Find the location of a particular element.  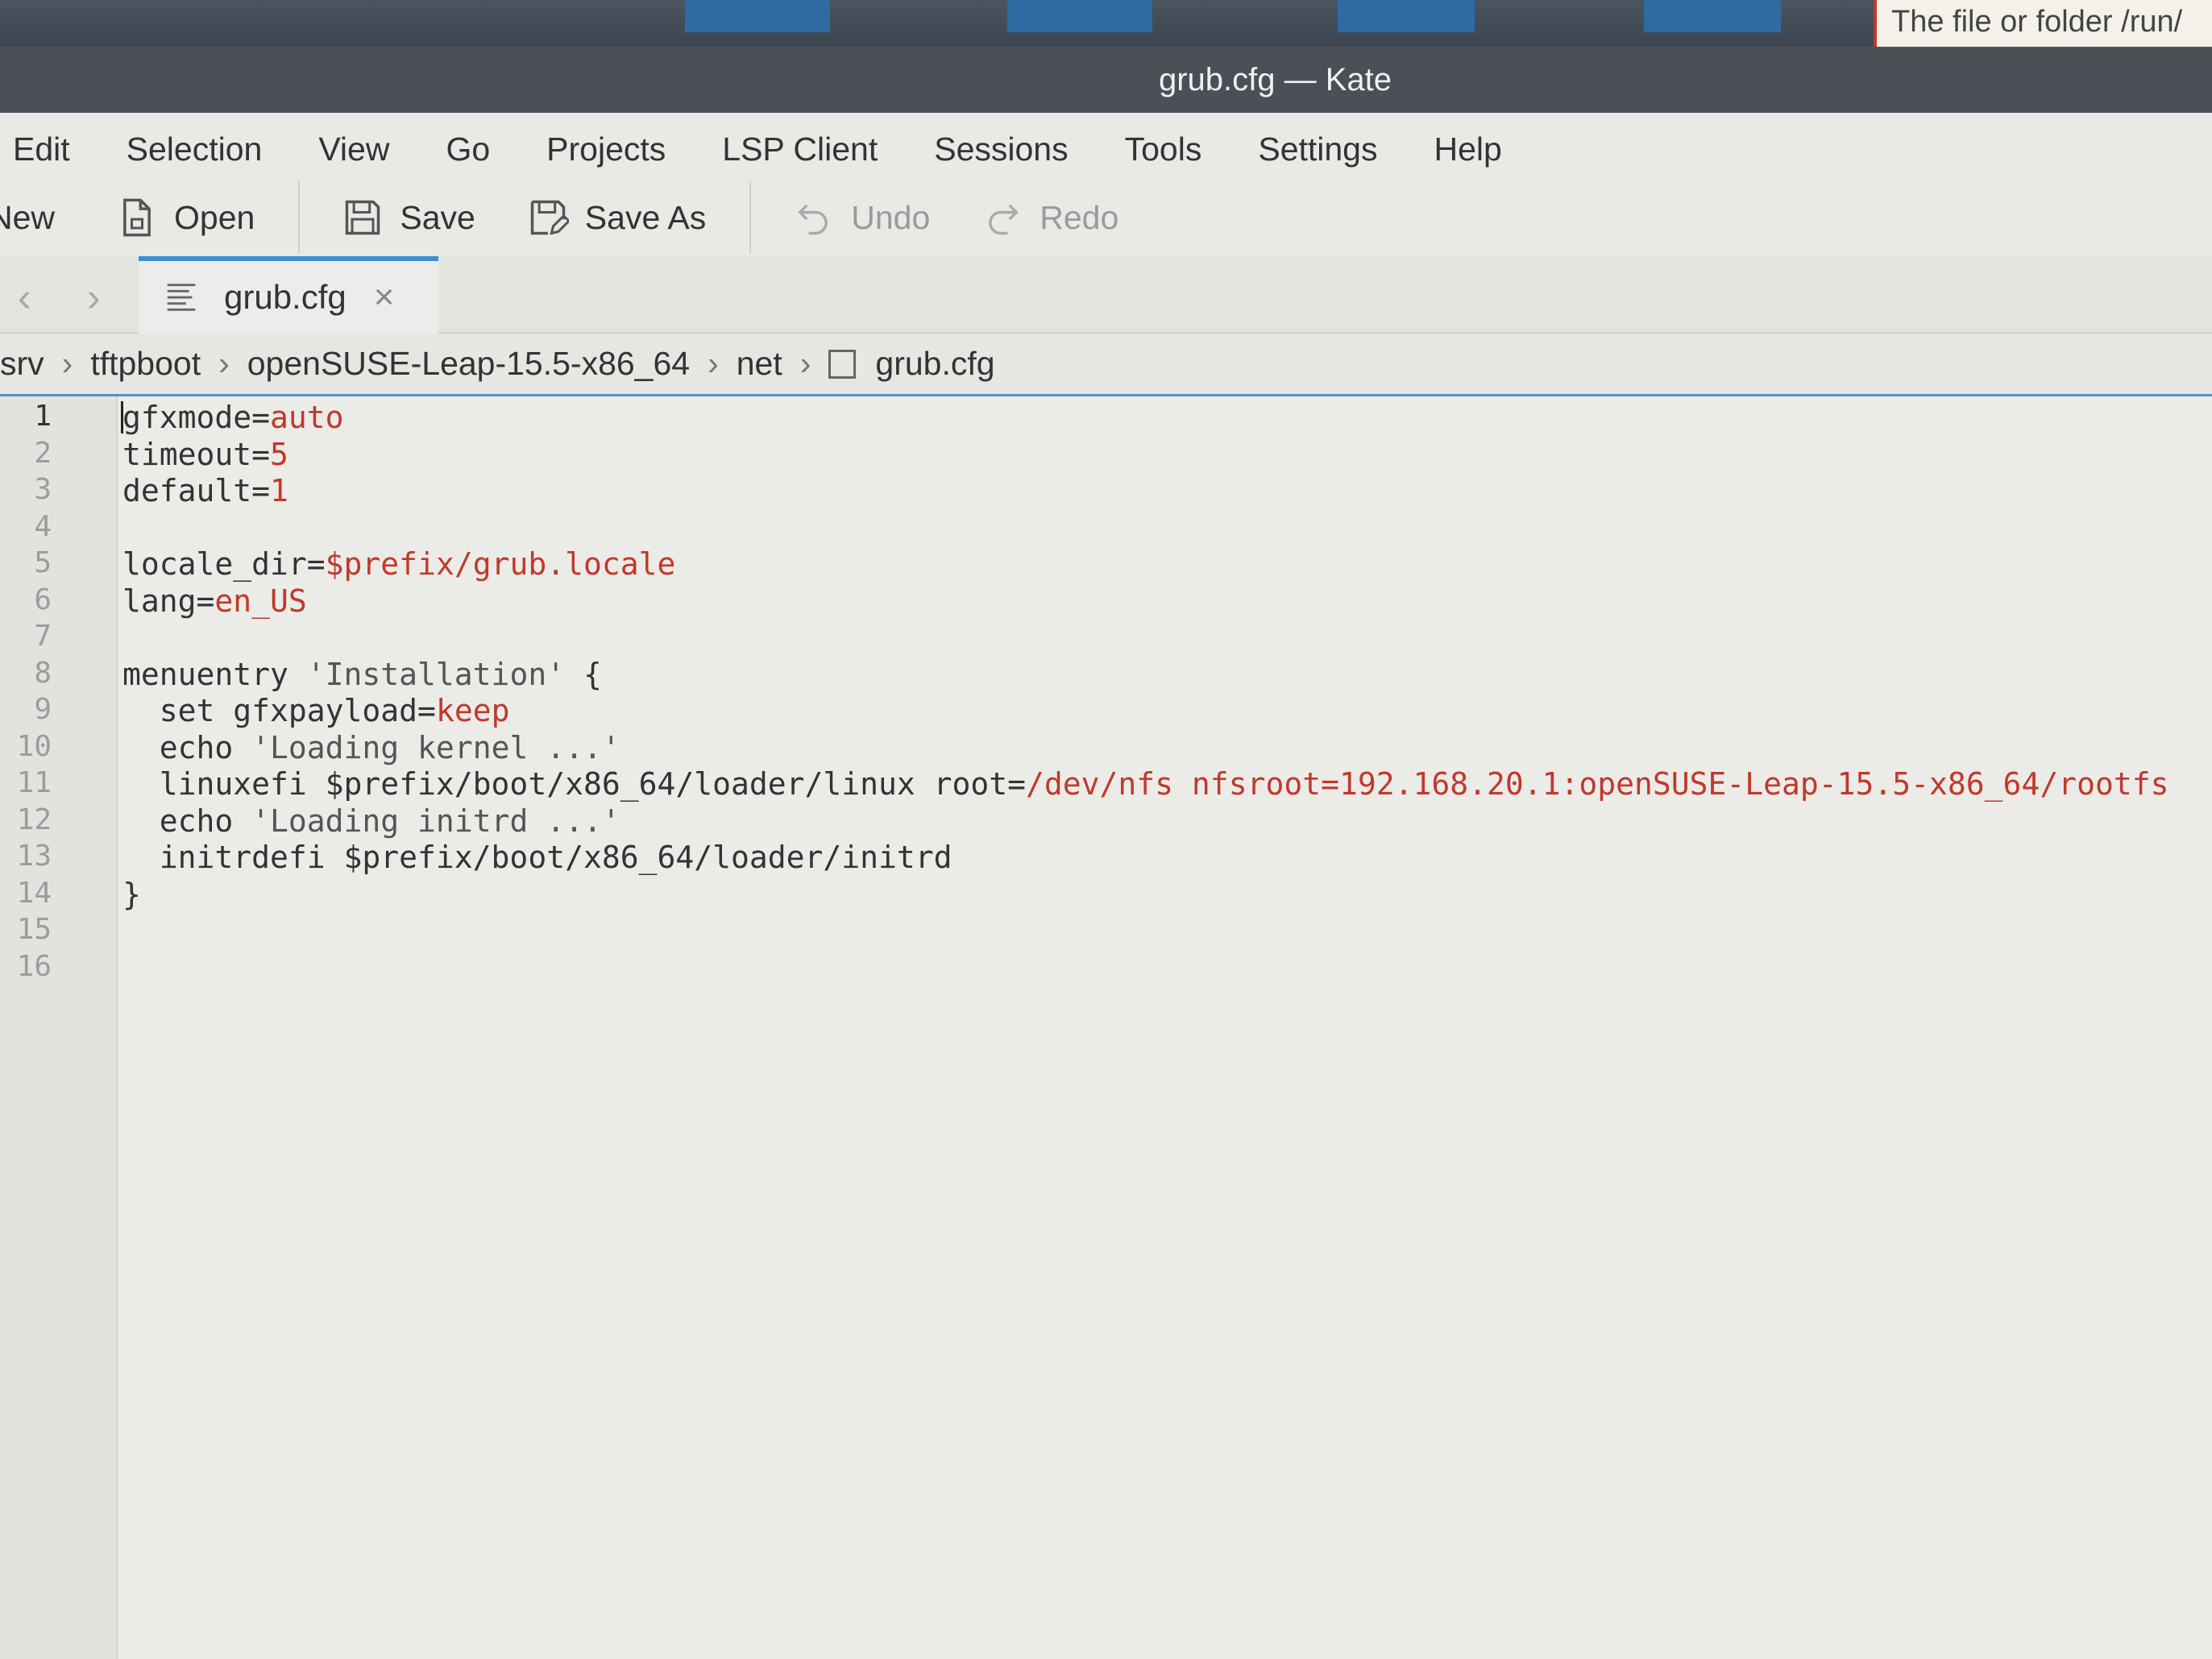

save-icon is located at coordinates (363, 217).